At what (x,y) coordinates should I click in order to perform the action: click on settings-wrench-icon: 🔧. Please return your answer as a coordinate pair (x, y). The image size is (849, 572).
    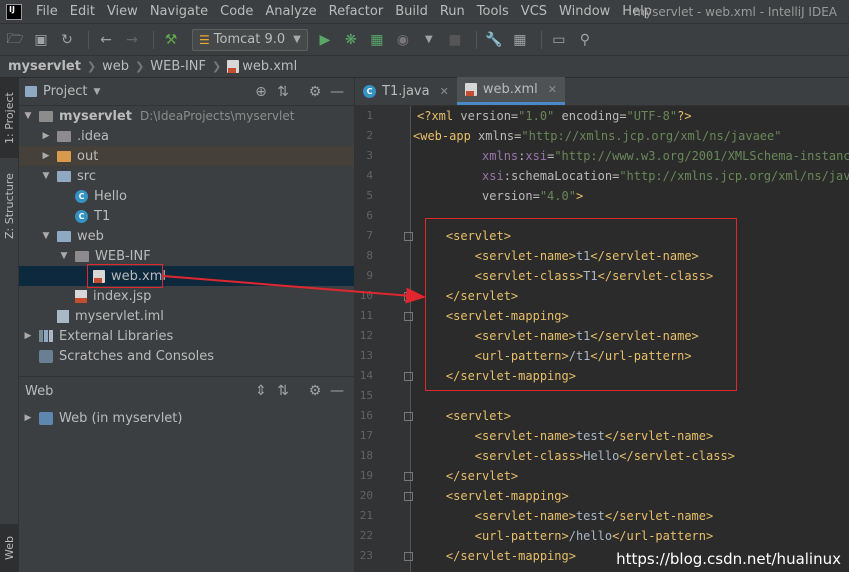
    Looking at the image, I should click on (494, 40).